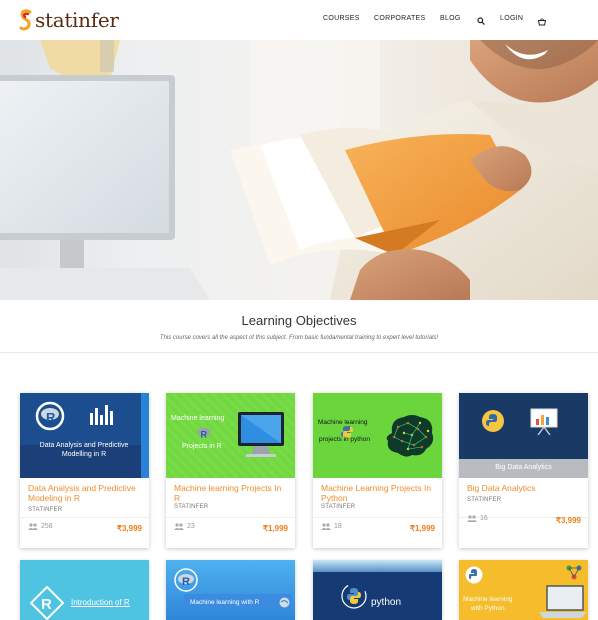 The image size is (598, 620). What do you see at coordinates (299, 352) in the screenshot?
I see `section-divider` at bounding box center [299, 352].